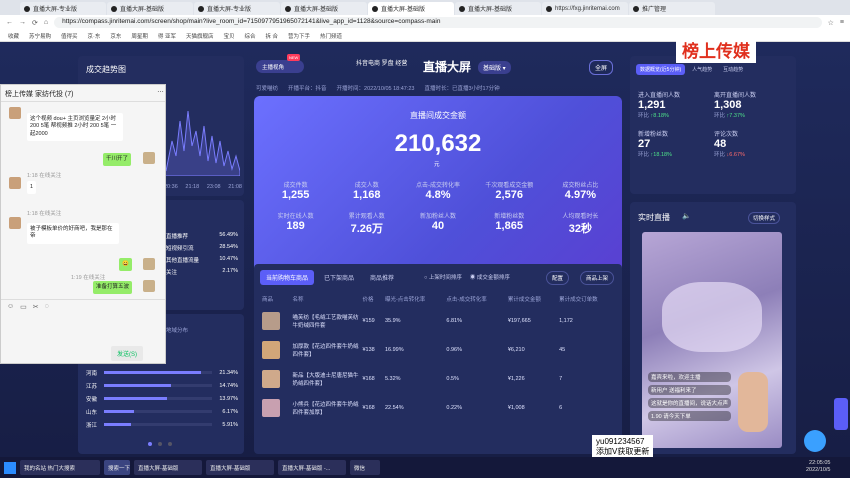 This screenshot has width=850, height=478. What do you see at coordinates (438, 407) in the screenshot?
I see `table-row: 小熊兵【花边四件套牛奶绒四件套加厚】 ¥168 22.54% 0.22% ¥1,008 6` at bounding box center [438, 407].